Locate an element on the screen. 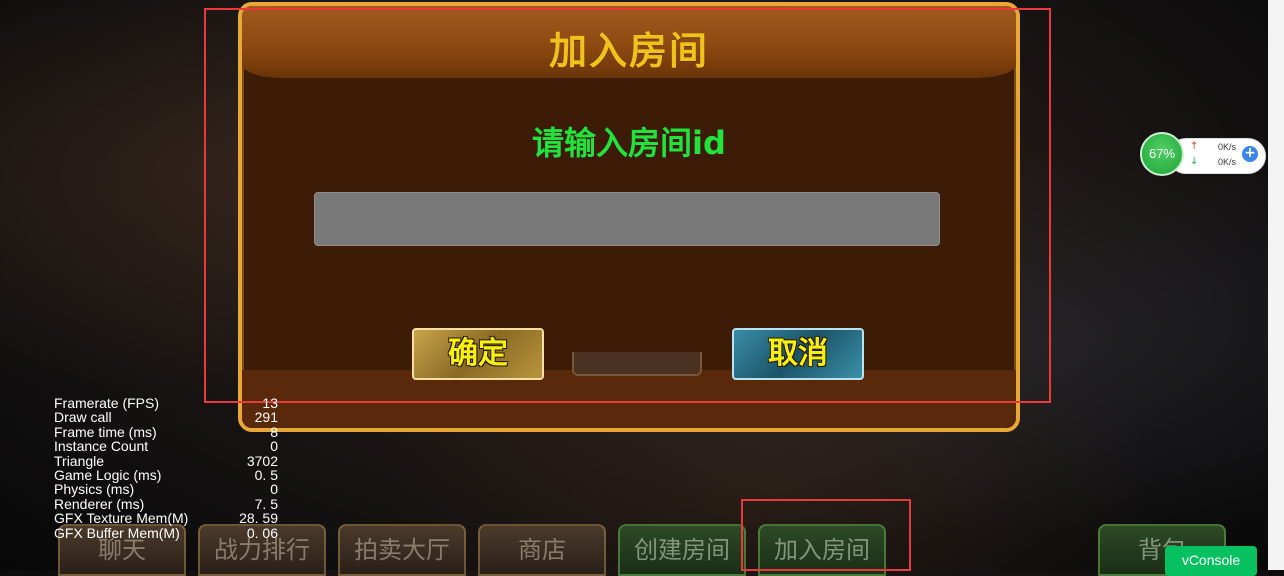 The height and width of the screenshot is (576, 1284). tab-label: 拍卖大厅 is located at coordinates (402, 550).